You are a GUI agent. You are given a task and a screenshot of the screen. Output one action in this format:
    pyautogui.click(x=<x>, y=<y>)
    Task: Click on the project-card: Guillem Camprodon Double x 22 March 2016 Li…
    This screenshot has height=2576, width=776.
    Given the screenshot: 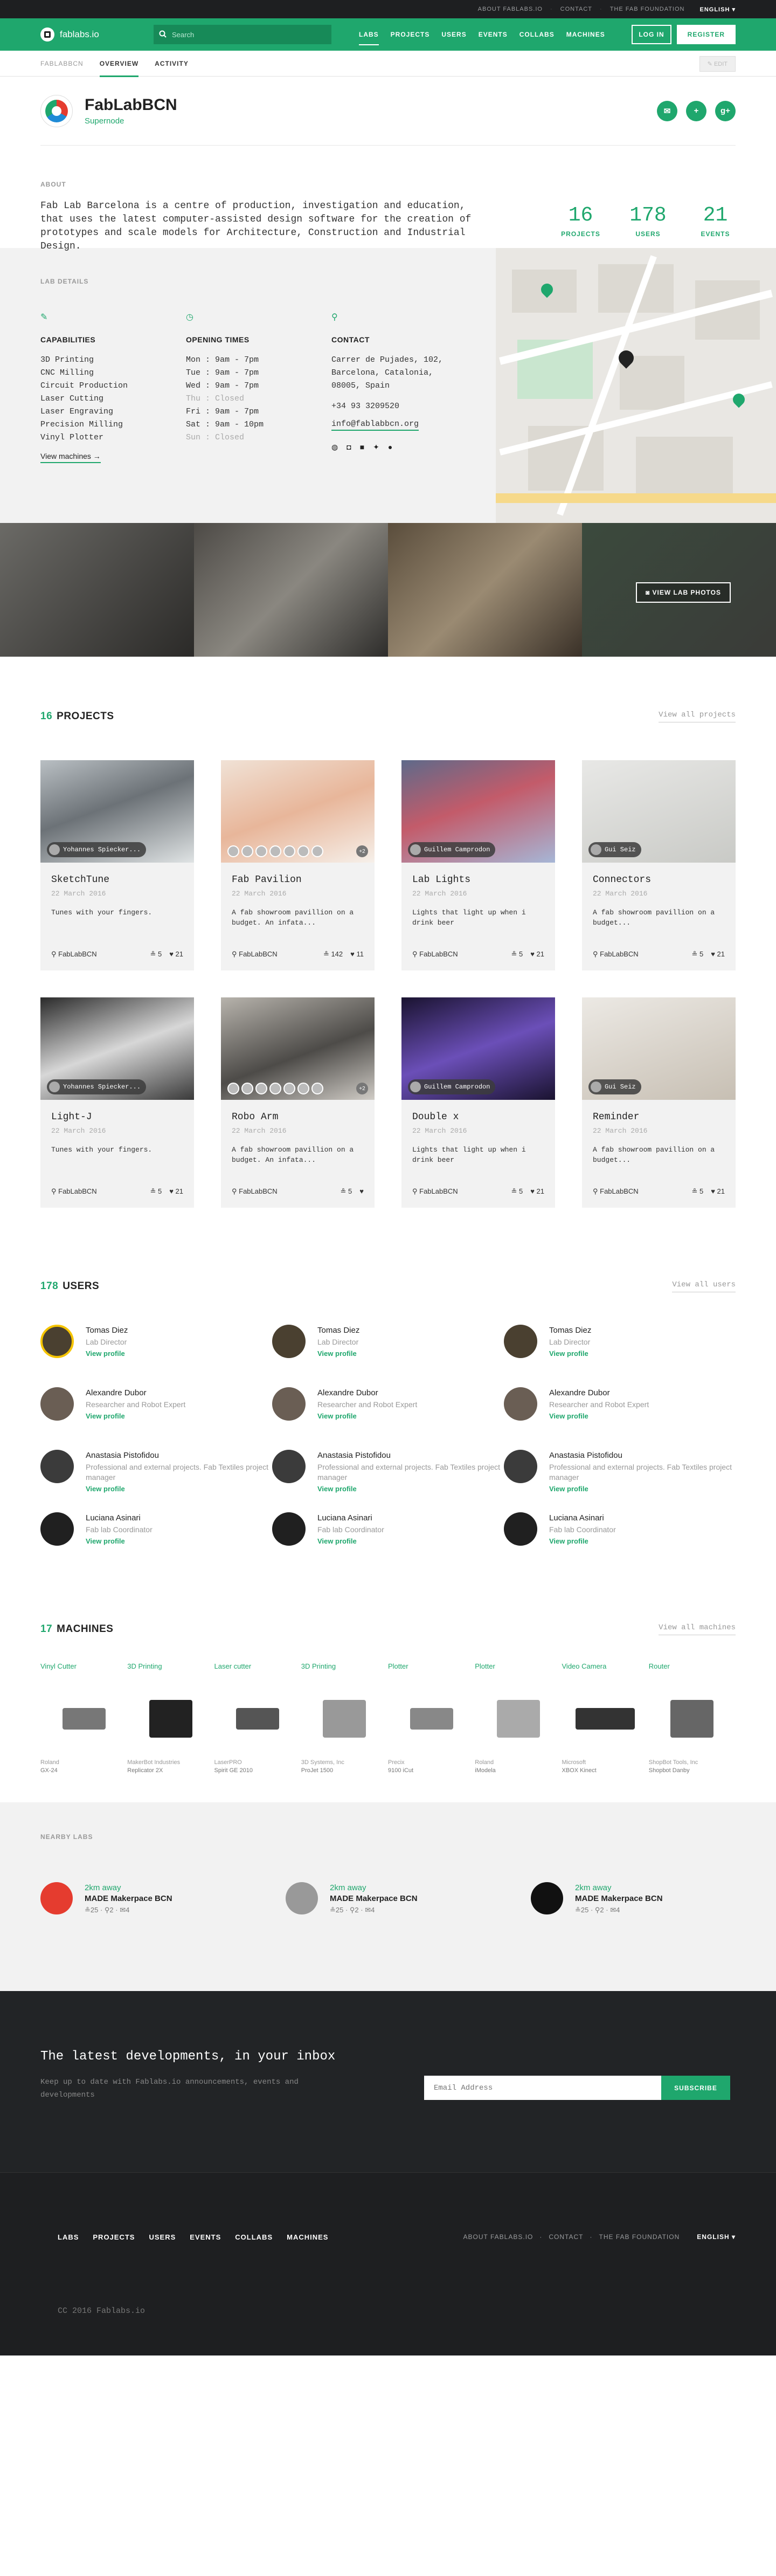 What is the action you would take?
    pyautogui.click(x=478, y=1102)
    